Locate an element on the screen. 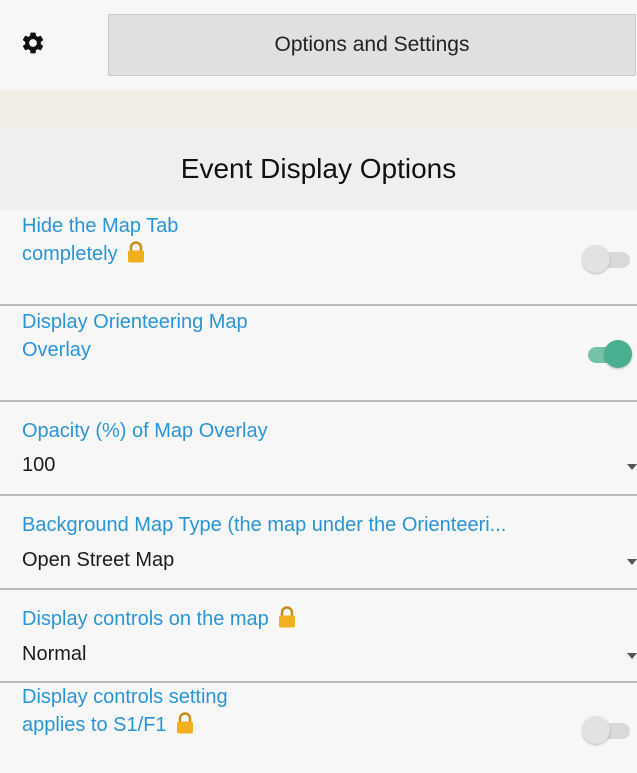 This screenshot has height=773, width=637. controls-applies-s1f1-toggle is located at coordinates (607, 730).